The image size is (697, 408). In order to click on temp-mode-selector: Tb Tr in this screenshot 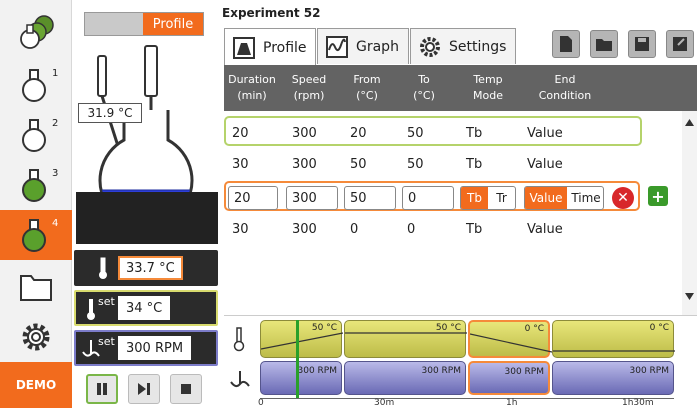, I will do `click(488, 198)`.